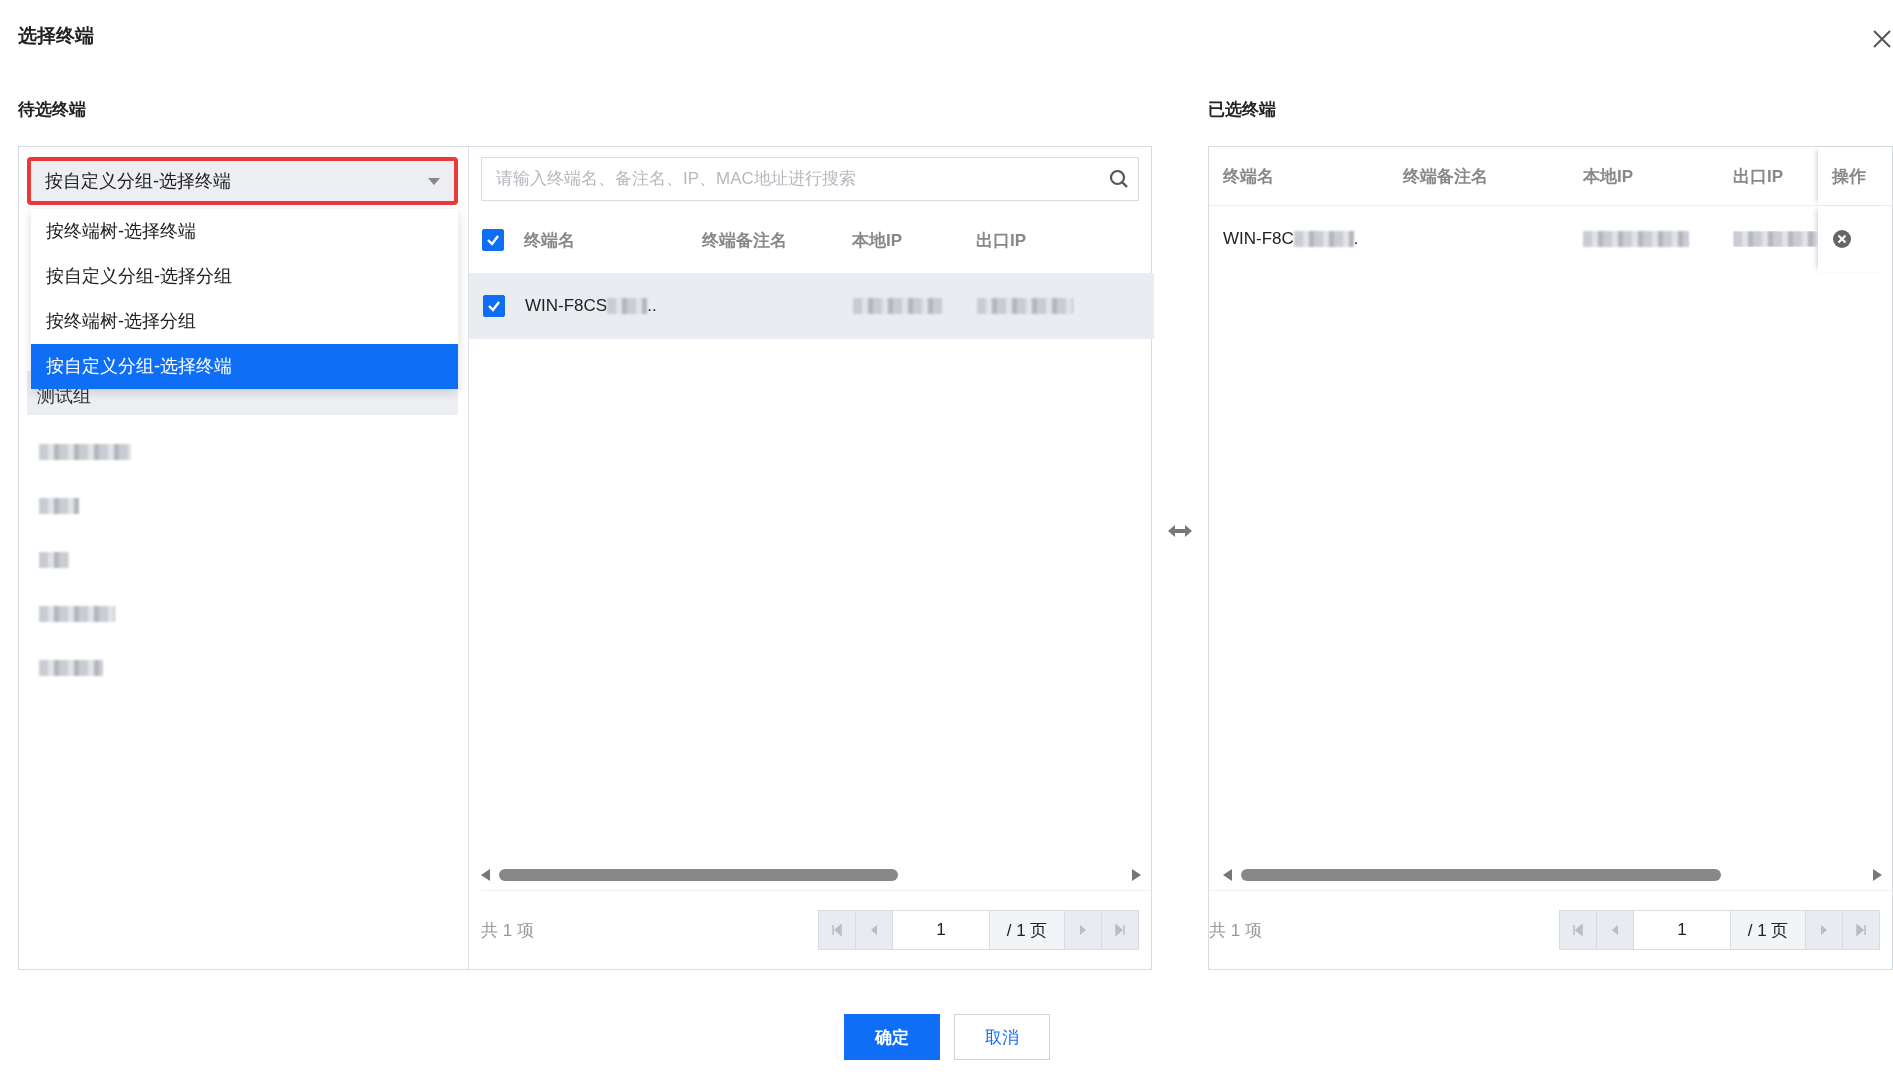  What do you see at coordinates (244, 321) in the screenshot?
I see `dropdown-option: 按终端树-选择分组` at bounding box center [244, 321].